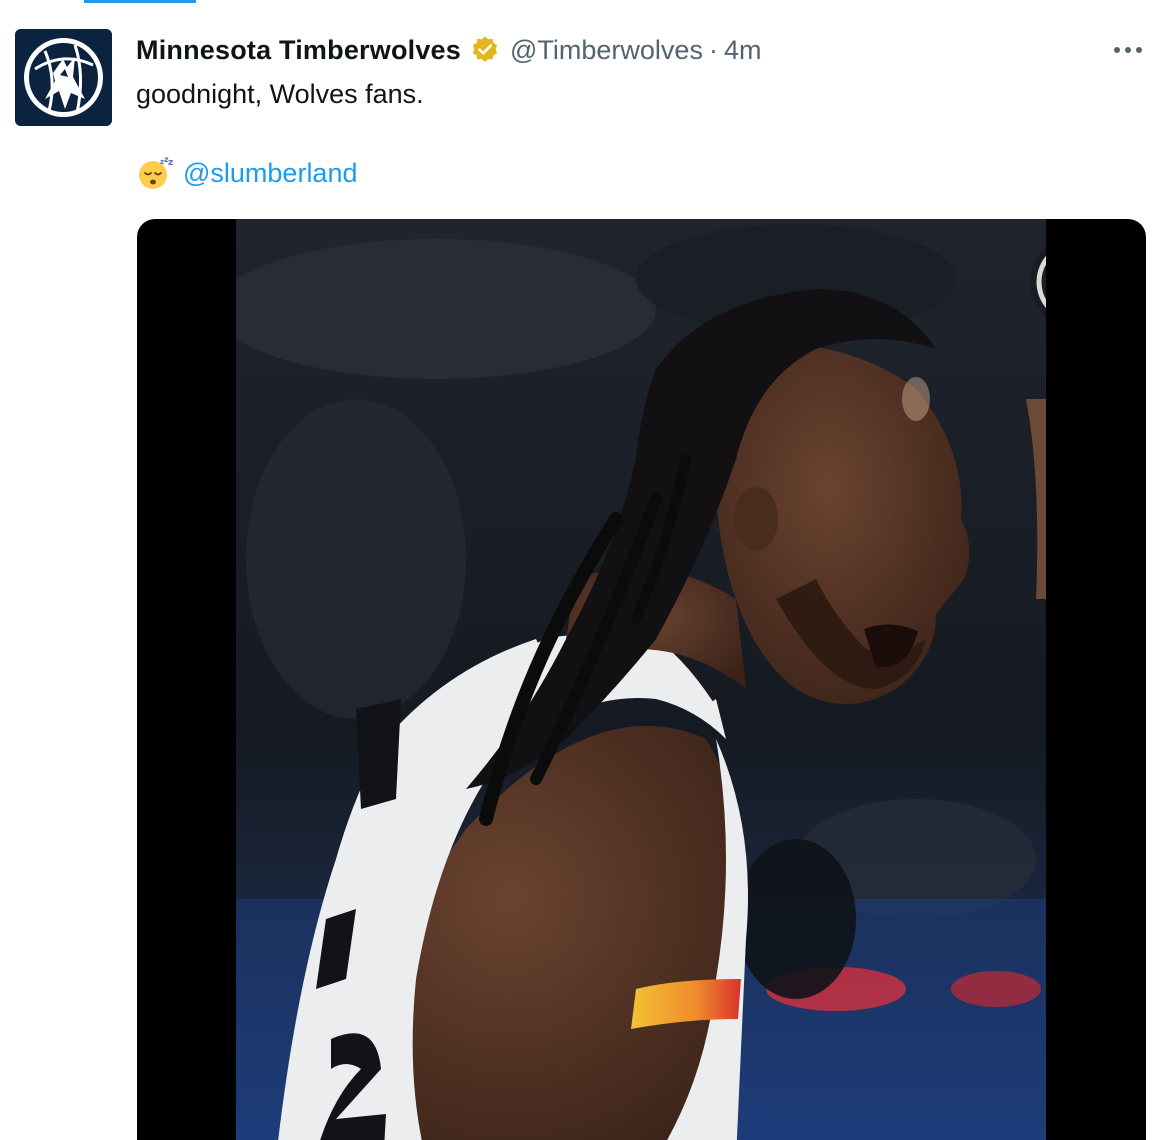 The height and width of the screenshot is (1140, 1174). What do you see at coordinates (606, 50) in the screenshot?
I see `author-handle: @Timberwolves` at bounding box center [606, 50].